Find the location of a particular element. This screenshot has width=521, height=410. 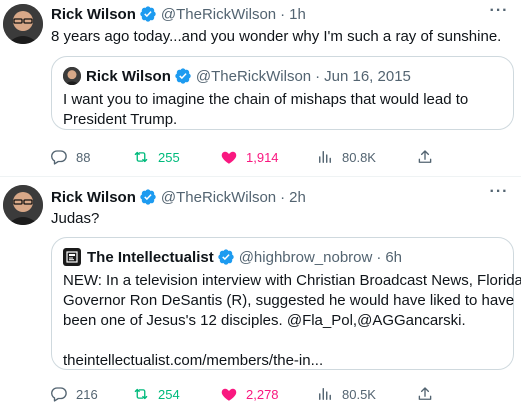

tweet-actions: 88 255 1,914 80.8K is located at coordinates (255, 157).